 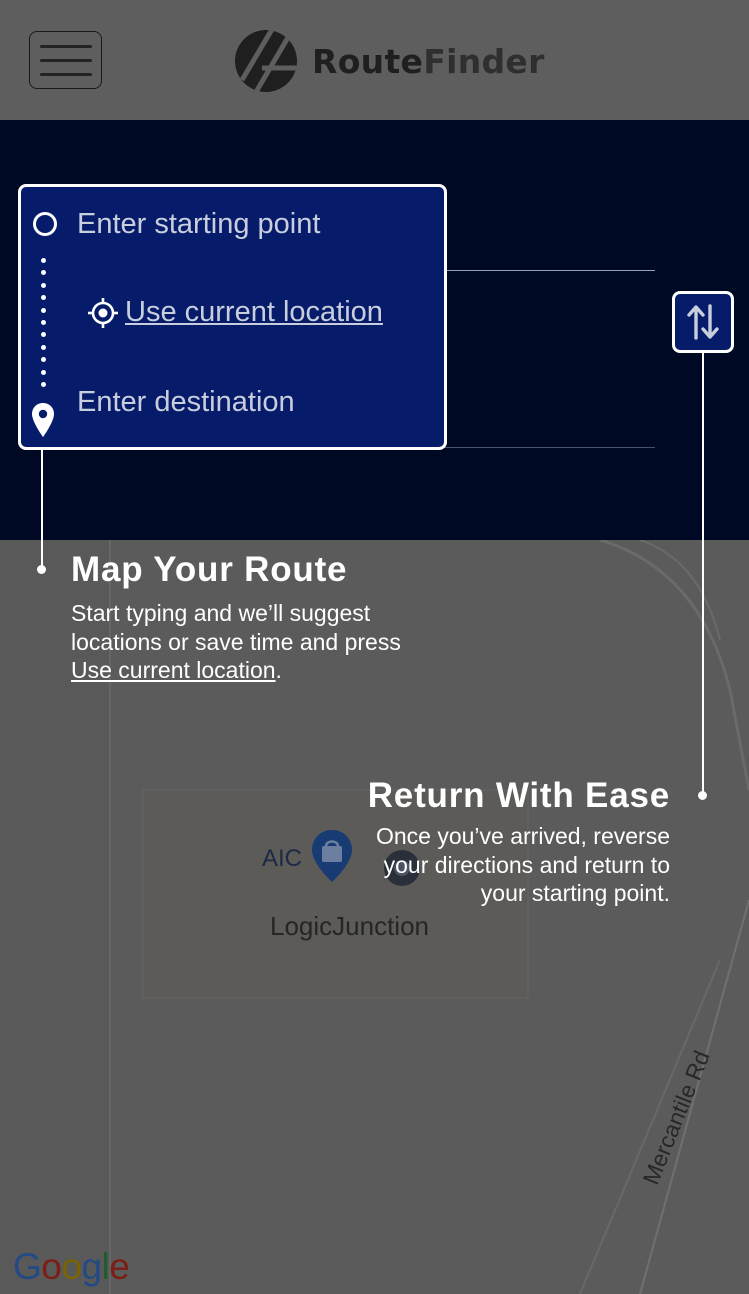 What do you see at coordinates (278, 670) in the screenshot?
I see `callout-text: .` at bounding box center [278, 670].